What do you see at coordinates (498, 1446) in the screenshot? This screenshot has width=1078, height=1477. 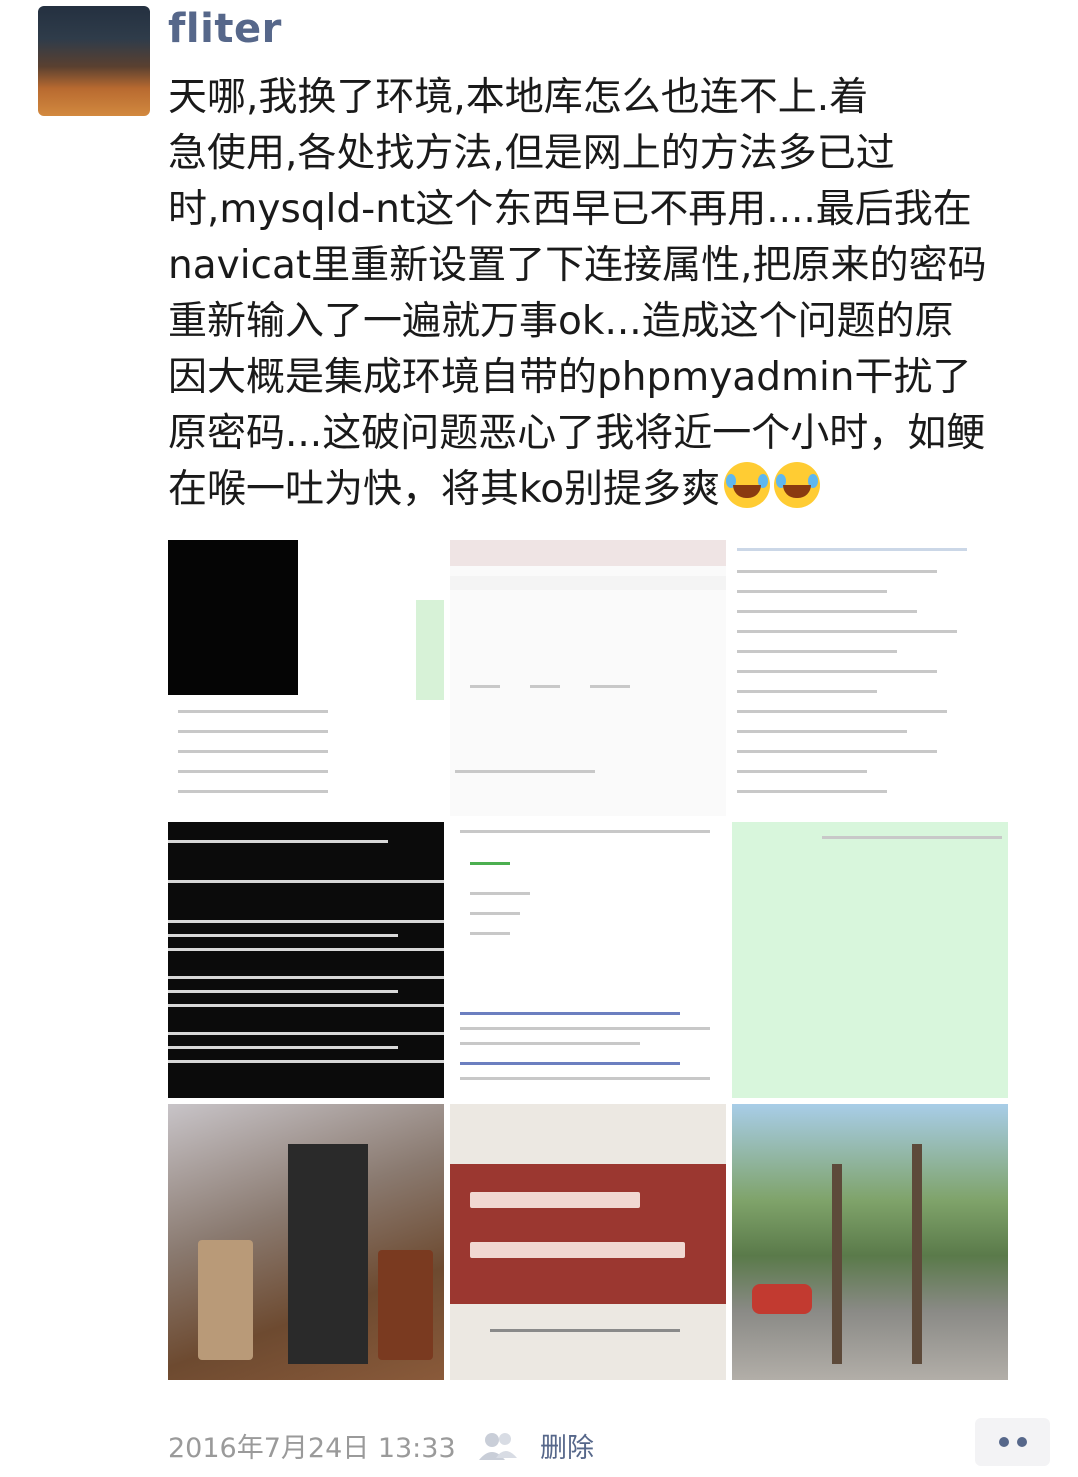 I see `friends-visibility-icon` at bounding box center [498, 1446].